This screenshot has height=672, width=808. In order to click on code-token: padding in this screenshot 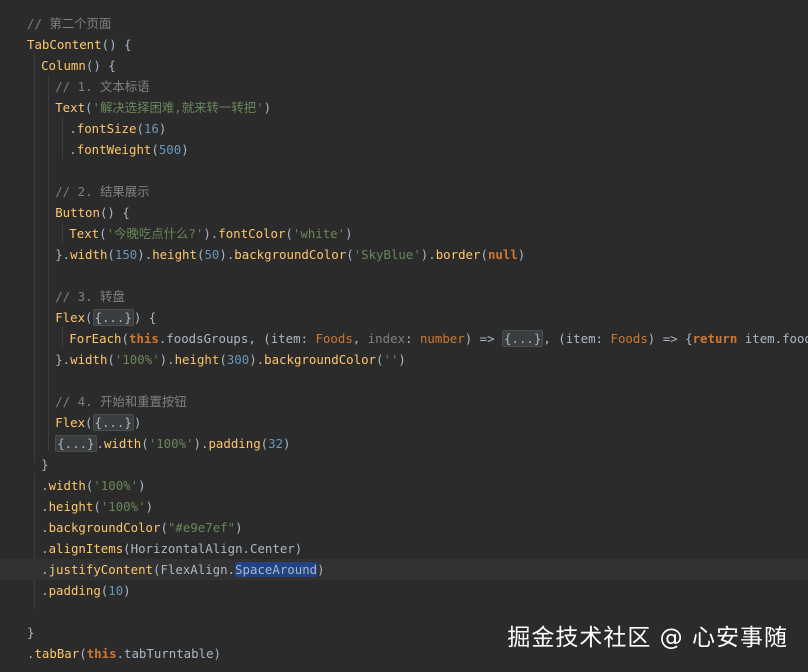, I will do `click(234, 443)`.